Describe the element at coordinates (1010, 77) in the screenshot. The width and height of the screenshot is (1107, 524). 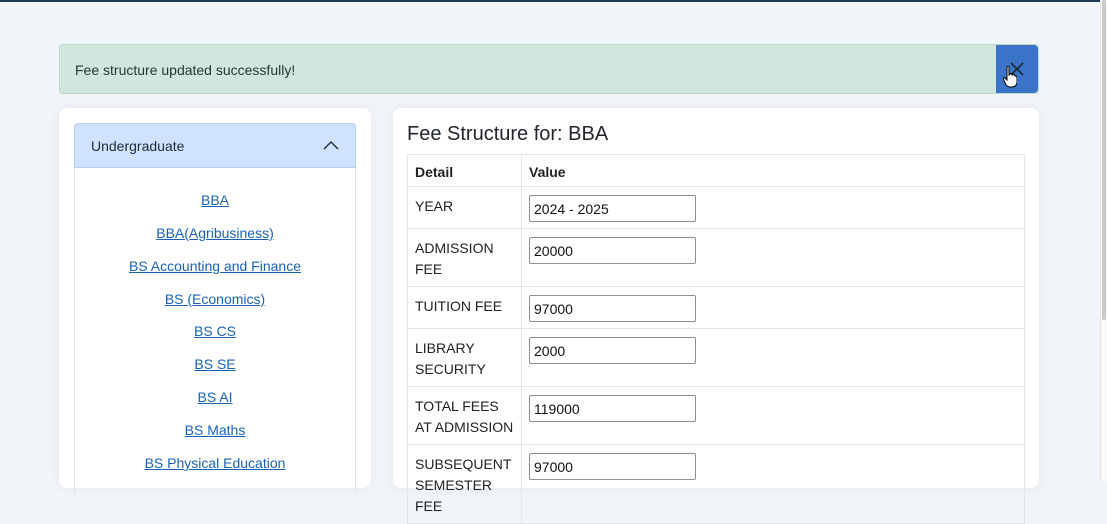
I see `hand-cursor-icon` at that location.